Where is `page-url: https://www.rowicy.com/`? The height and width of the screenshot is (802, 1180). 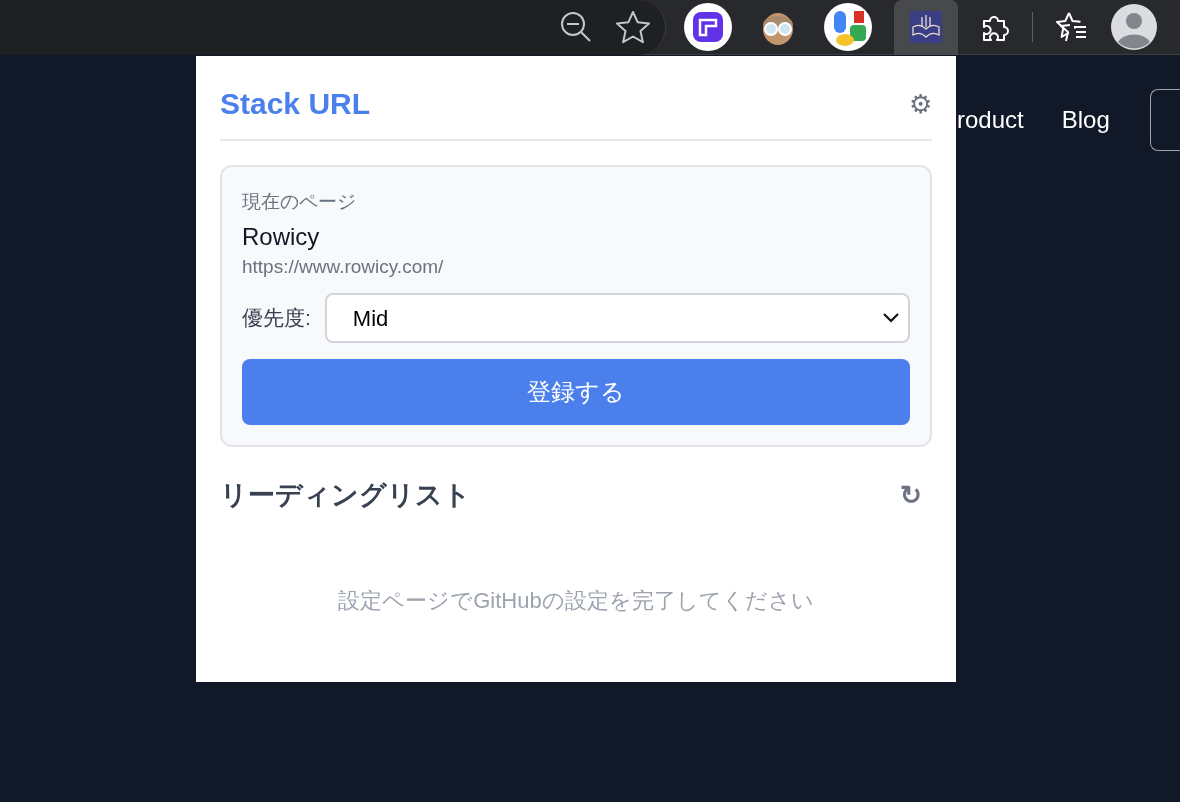
page-url: https://www.rowicy.com/ is located at coordinates (343, 267).